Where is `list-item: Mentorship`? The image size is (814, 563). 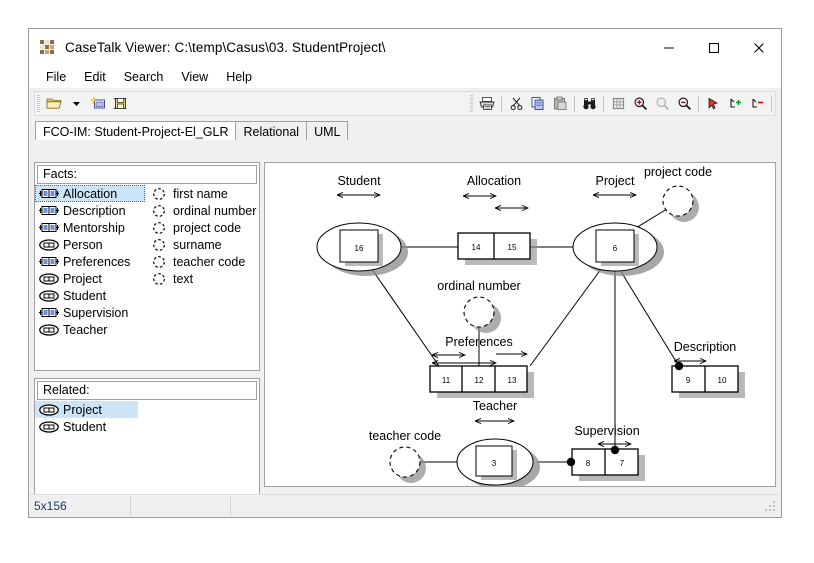 list-item: Mentorship is located at coordinates (90, 227).